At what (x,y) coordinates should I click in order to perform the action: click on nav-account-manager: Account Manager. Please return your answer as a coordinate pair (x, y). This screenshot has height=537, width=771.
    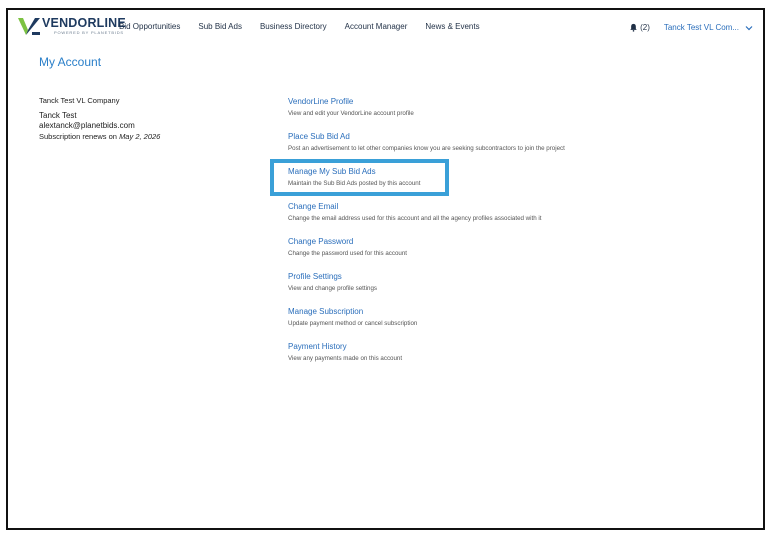
    Looking at the image, I should click on (376, 26).